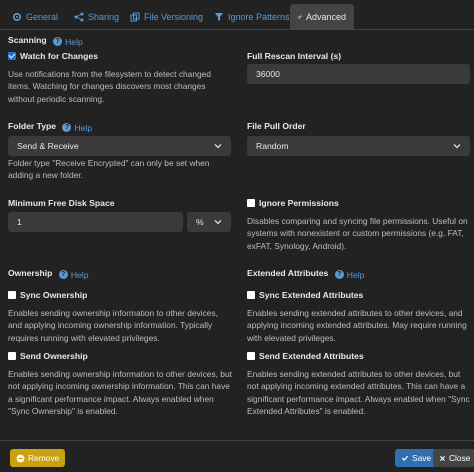 This screenshot has height=472, width=474. Describe the element at coordinates (79, 274) in the screenshot. I see `ownership-help-label: Help` at that location.